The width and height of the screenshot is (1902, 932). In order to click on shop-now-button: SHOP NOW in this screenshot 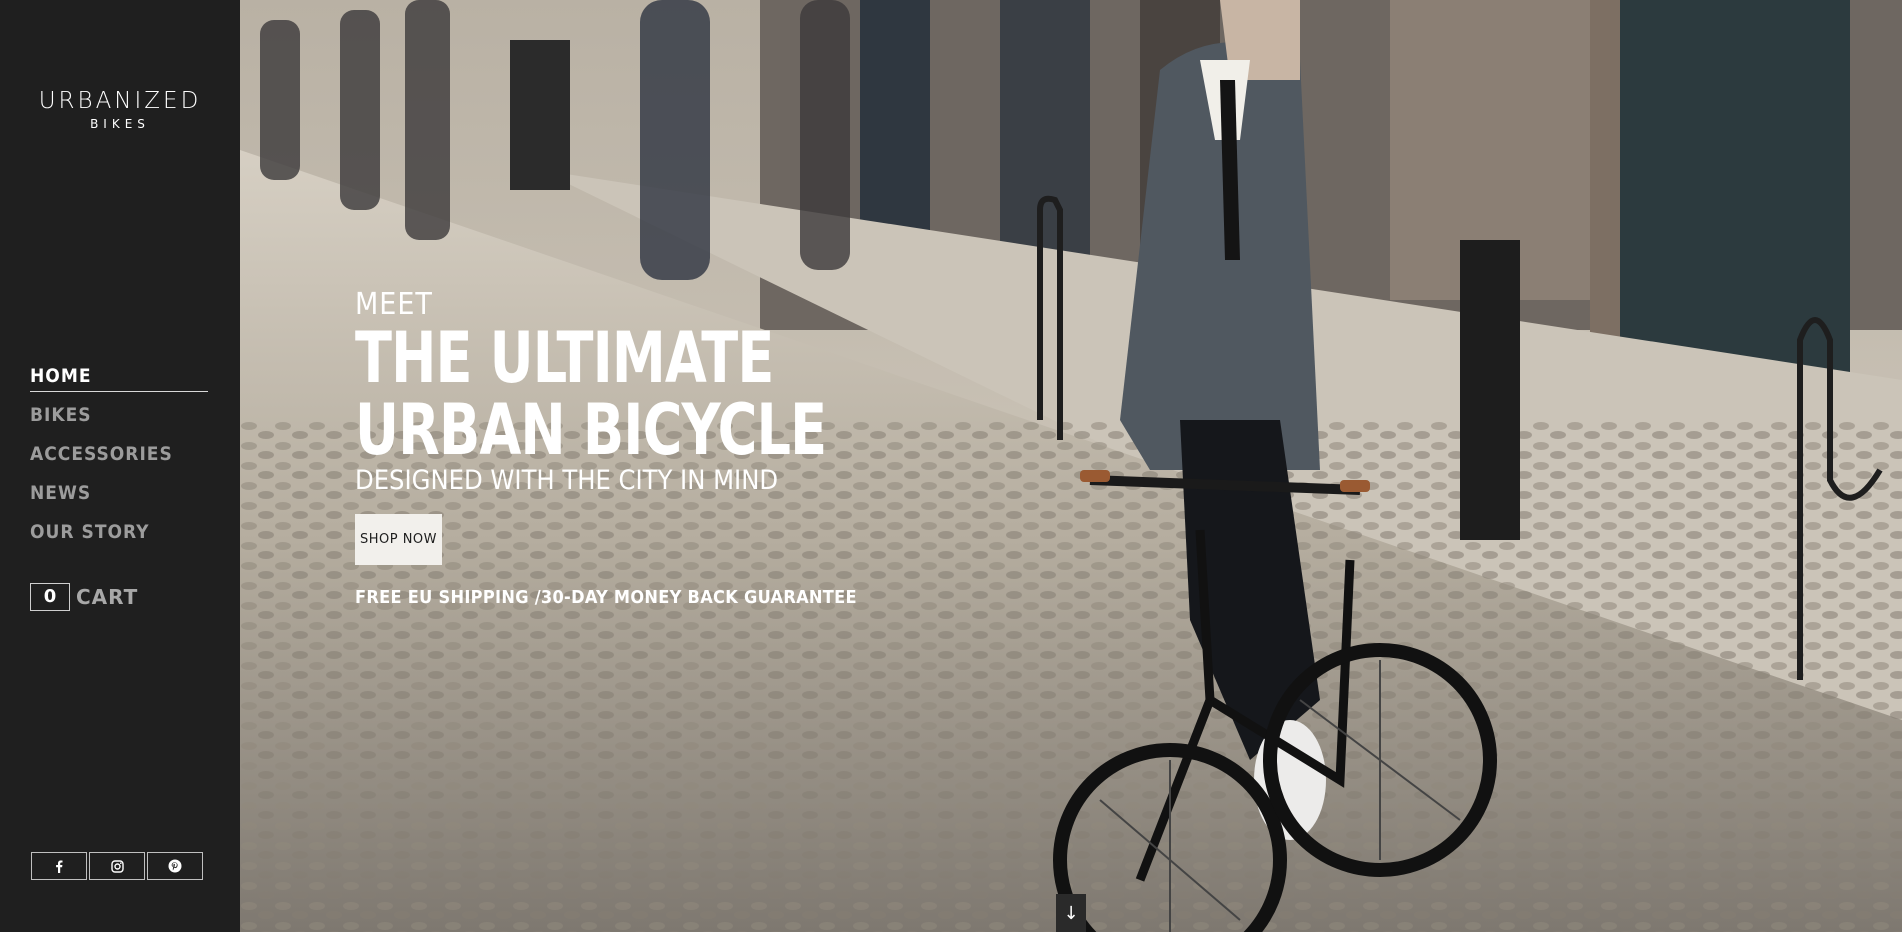, I will do `click(398, 539)`.